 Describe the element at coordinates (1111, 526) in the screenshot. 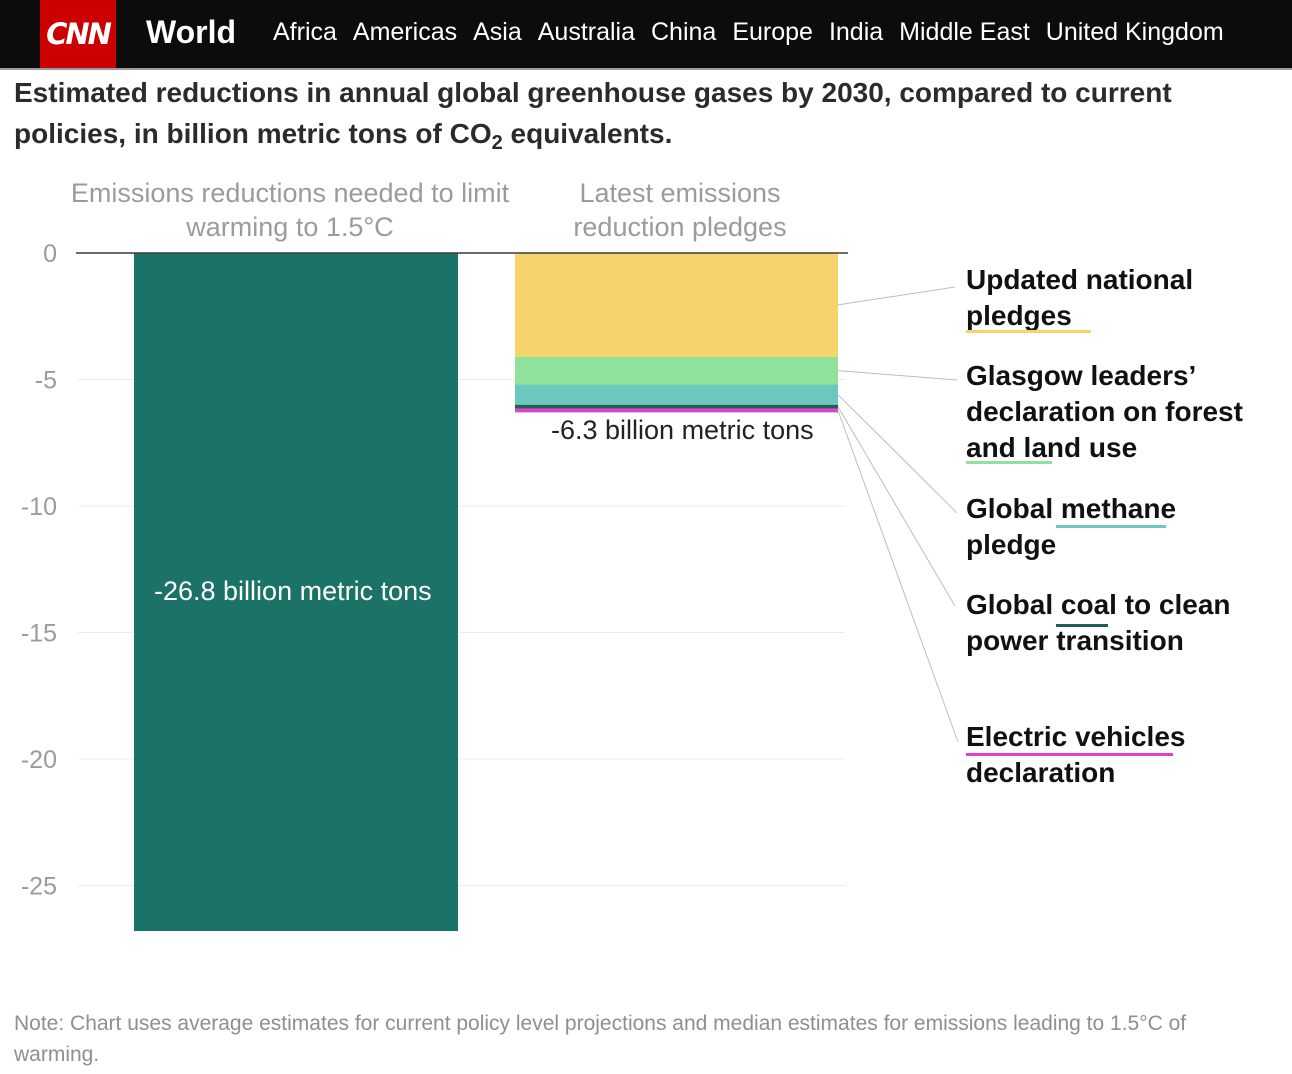

I see `legend-rule-global-methane-pledge` at that location.